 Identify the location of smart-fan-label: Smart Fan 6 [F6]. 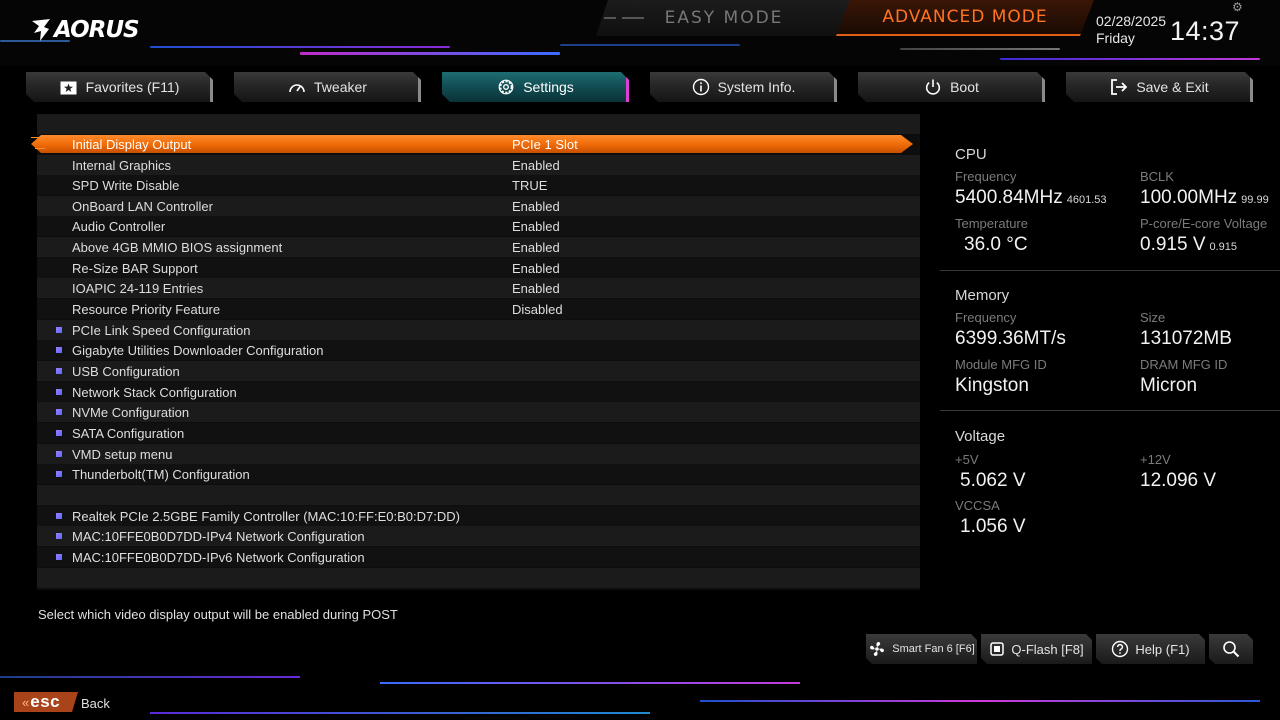
(933, 649).